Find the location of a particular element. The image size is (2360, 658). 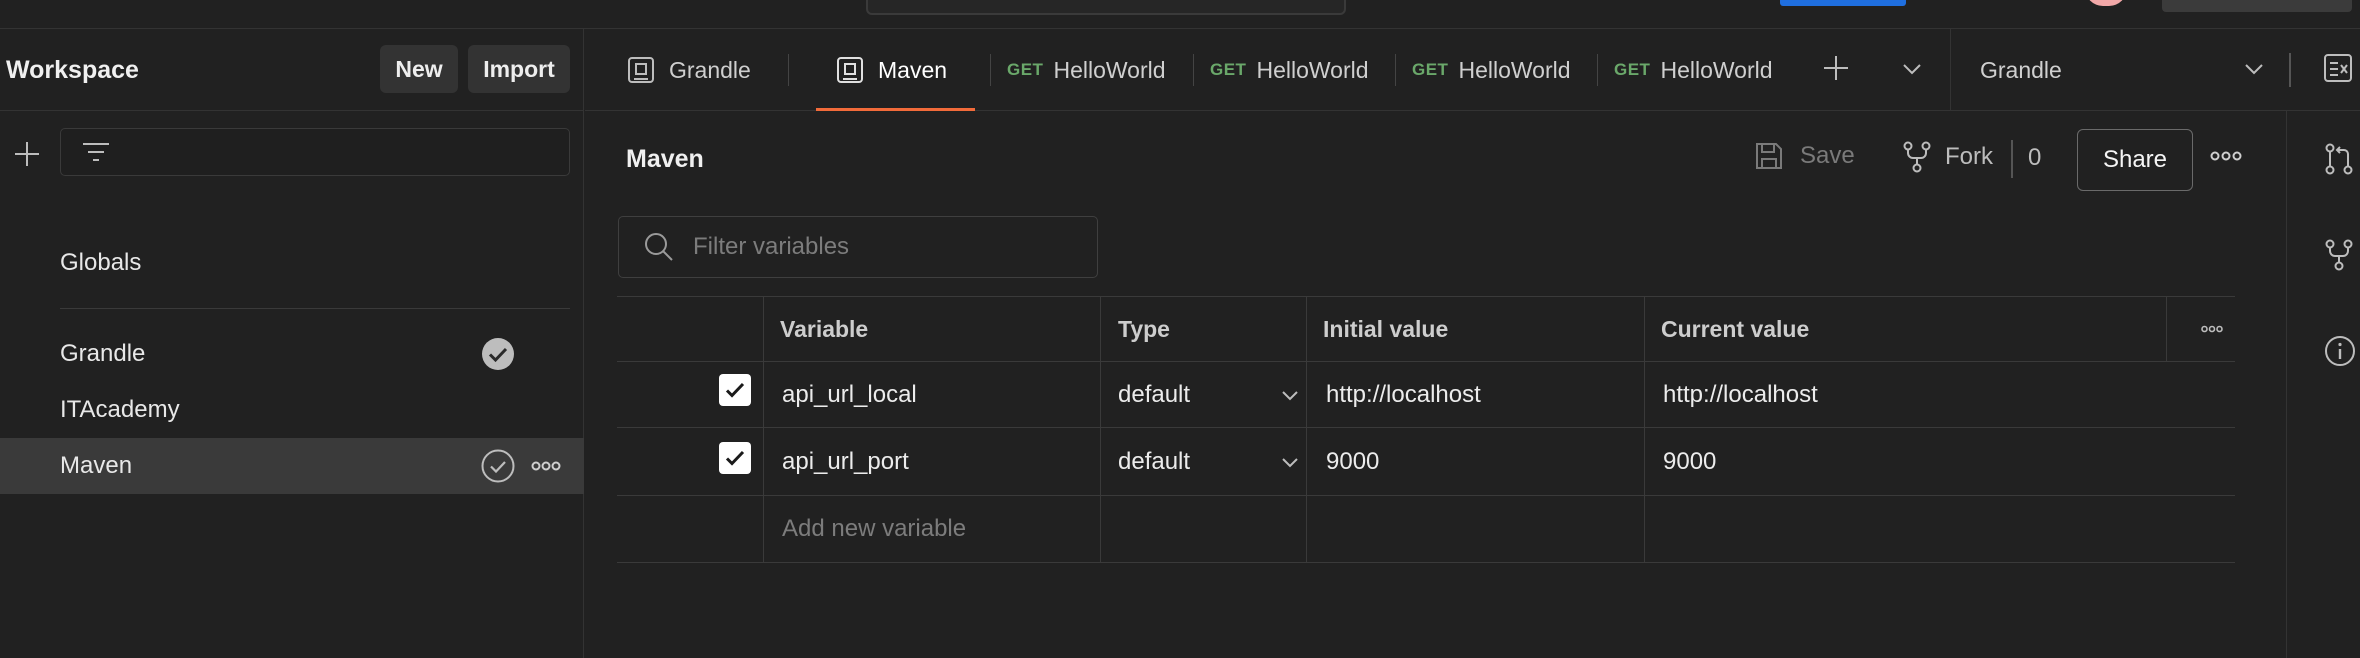

initial-value-cell: http://localhost is located at coordinates (1403, 395).